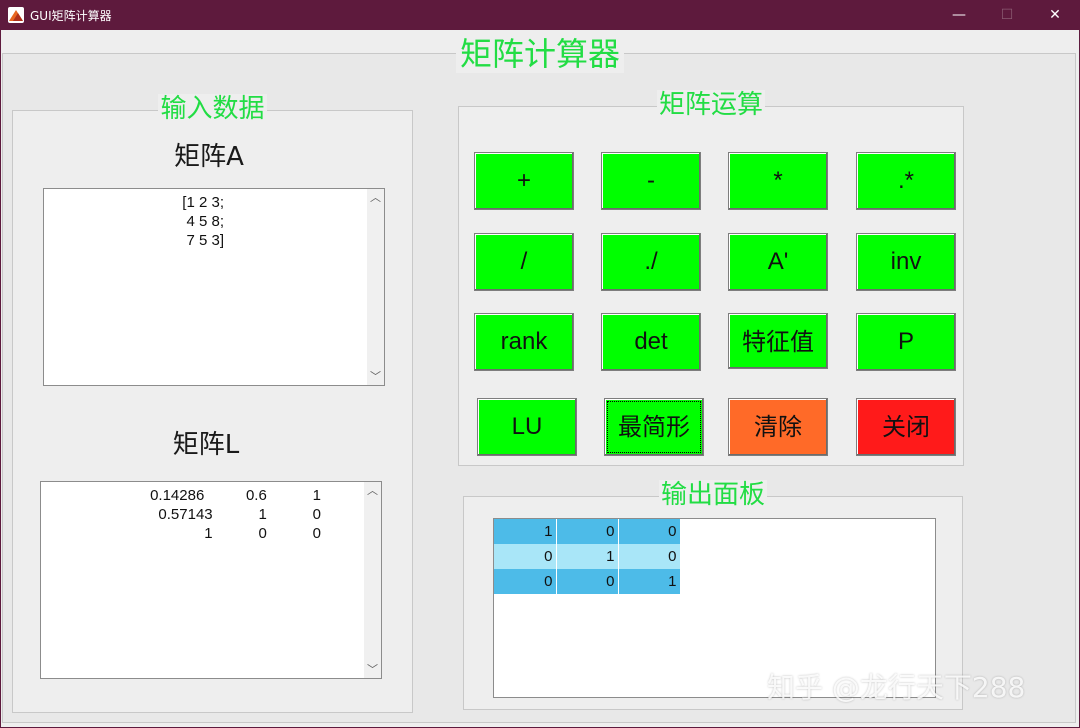 This screenshot has height=728, width=1080. I want to click on matrix-a-text: [1 2 3; 4 5 8; 7 5 3], so click(134, 221).